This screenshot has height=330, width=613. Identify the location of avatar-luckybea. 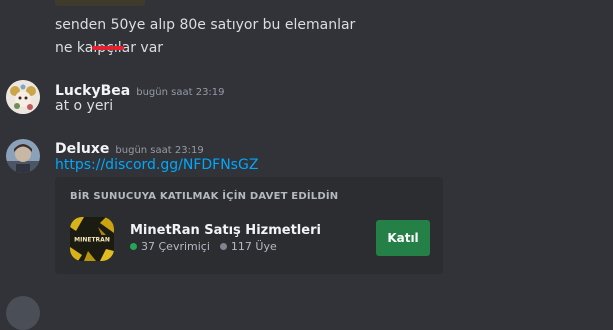
(23, 97).